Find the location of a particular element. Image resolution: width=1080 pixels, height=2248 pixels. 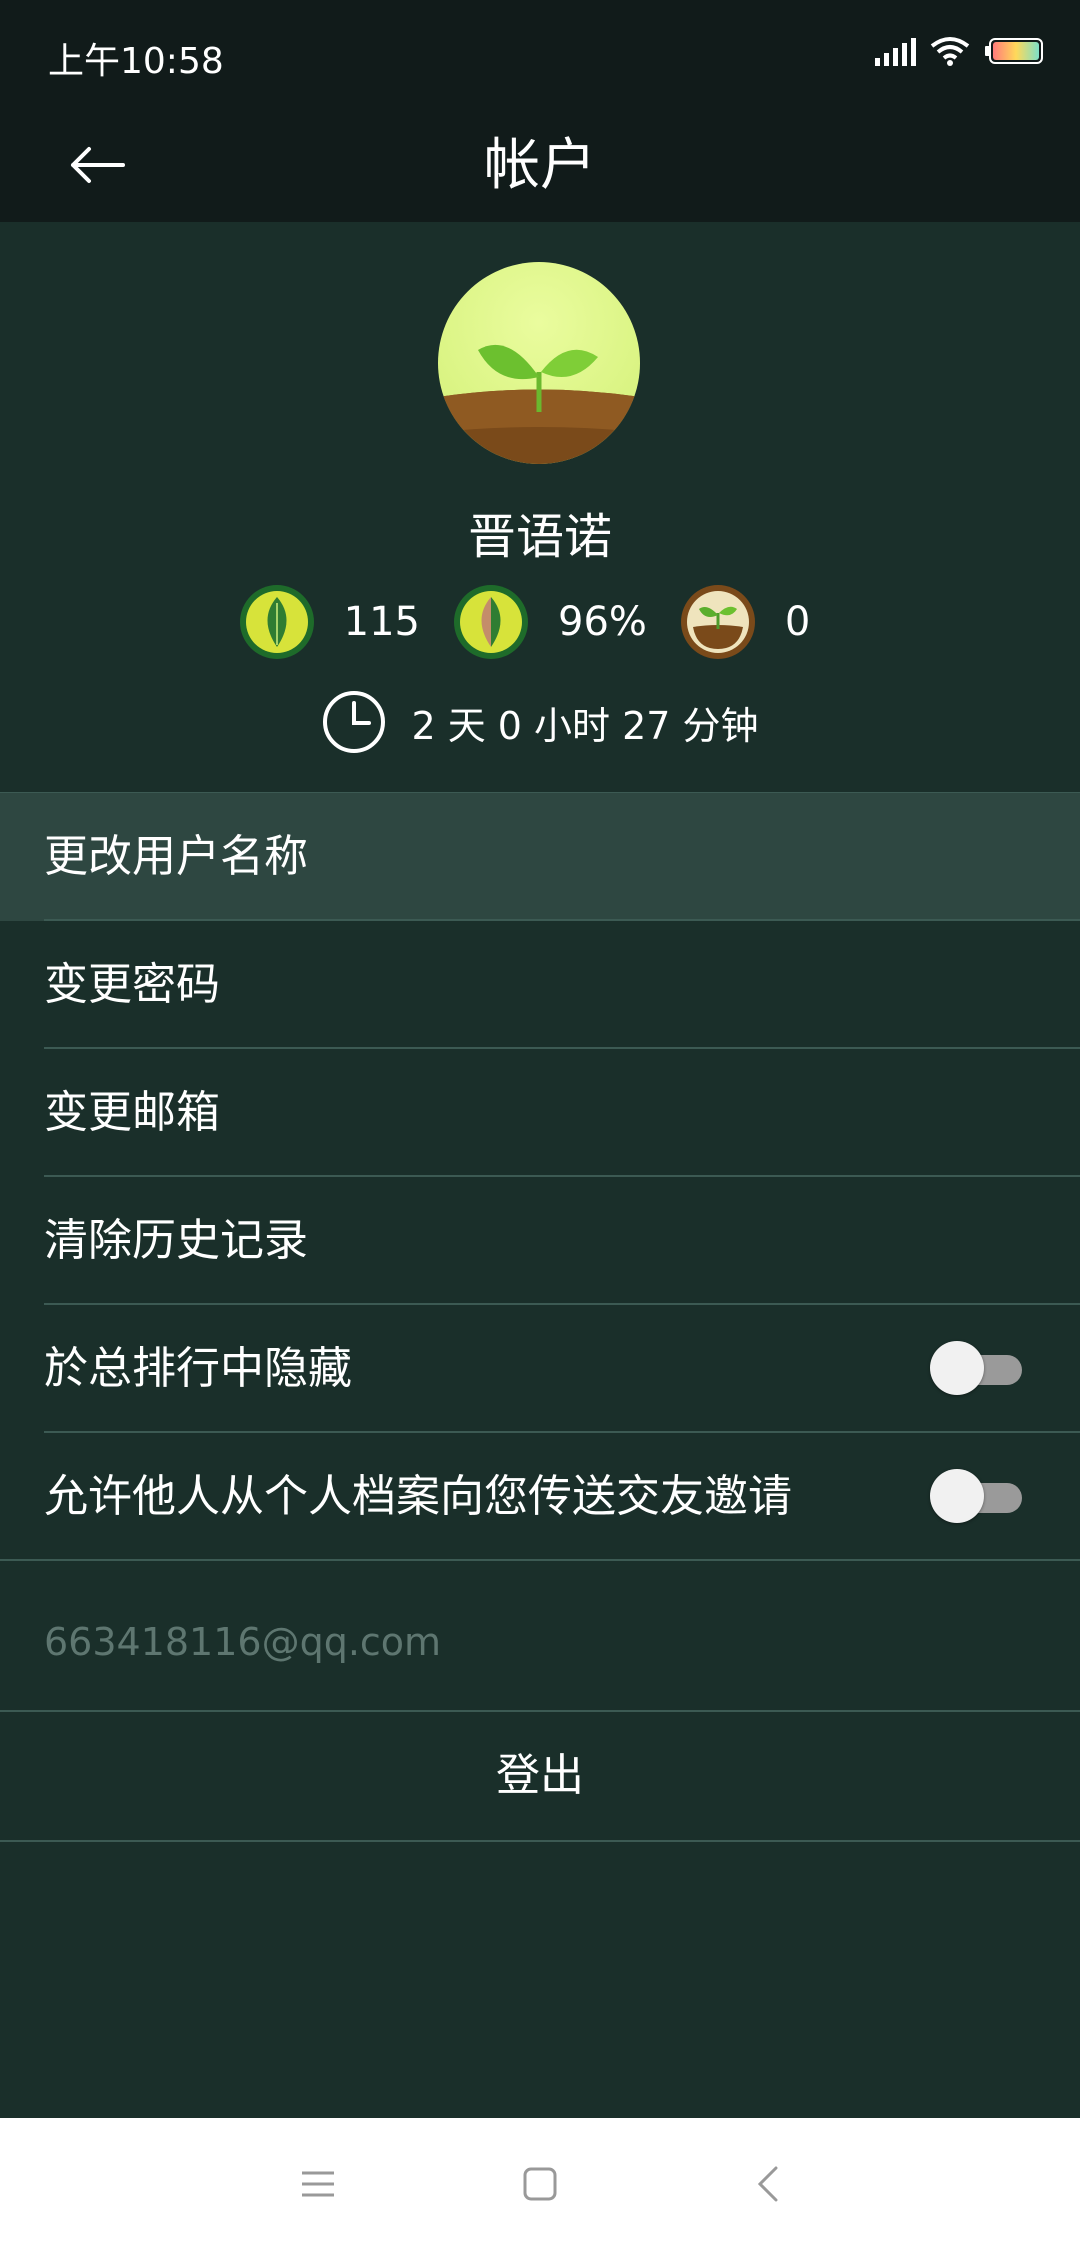

clock-icon is located at coordinates (354, 722).